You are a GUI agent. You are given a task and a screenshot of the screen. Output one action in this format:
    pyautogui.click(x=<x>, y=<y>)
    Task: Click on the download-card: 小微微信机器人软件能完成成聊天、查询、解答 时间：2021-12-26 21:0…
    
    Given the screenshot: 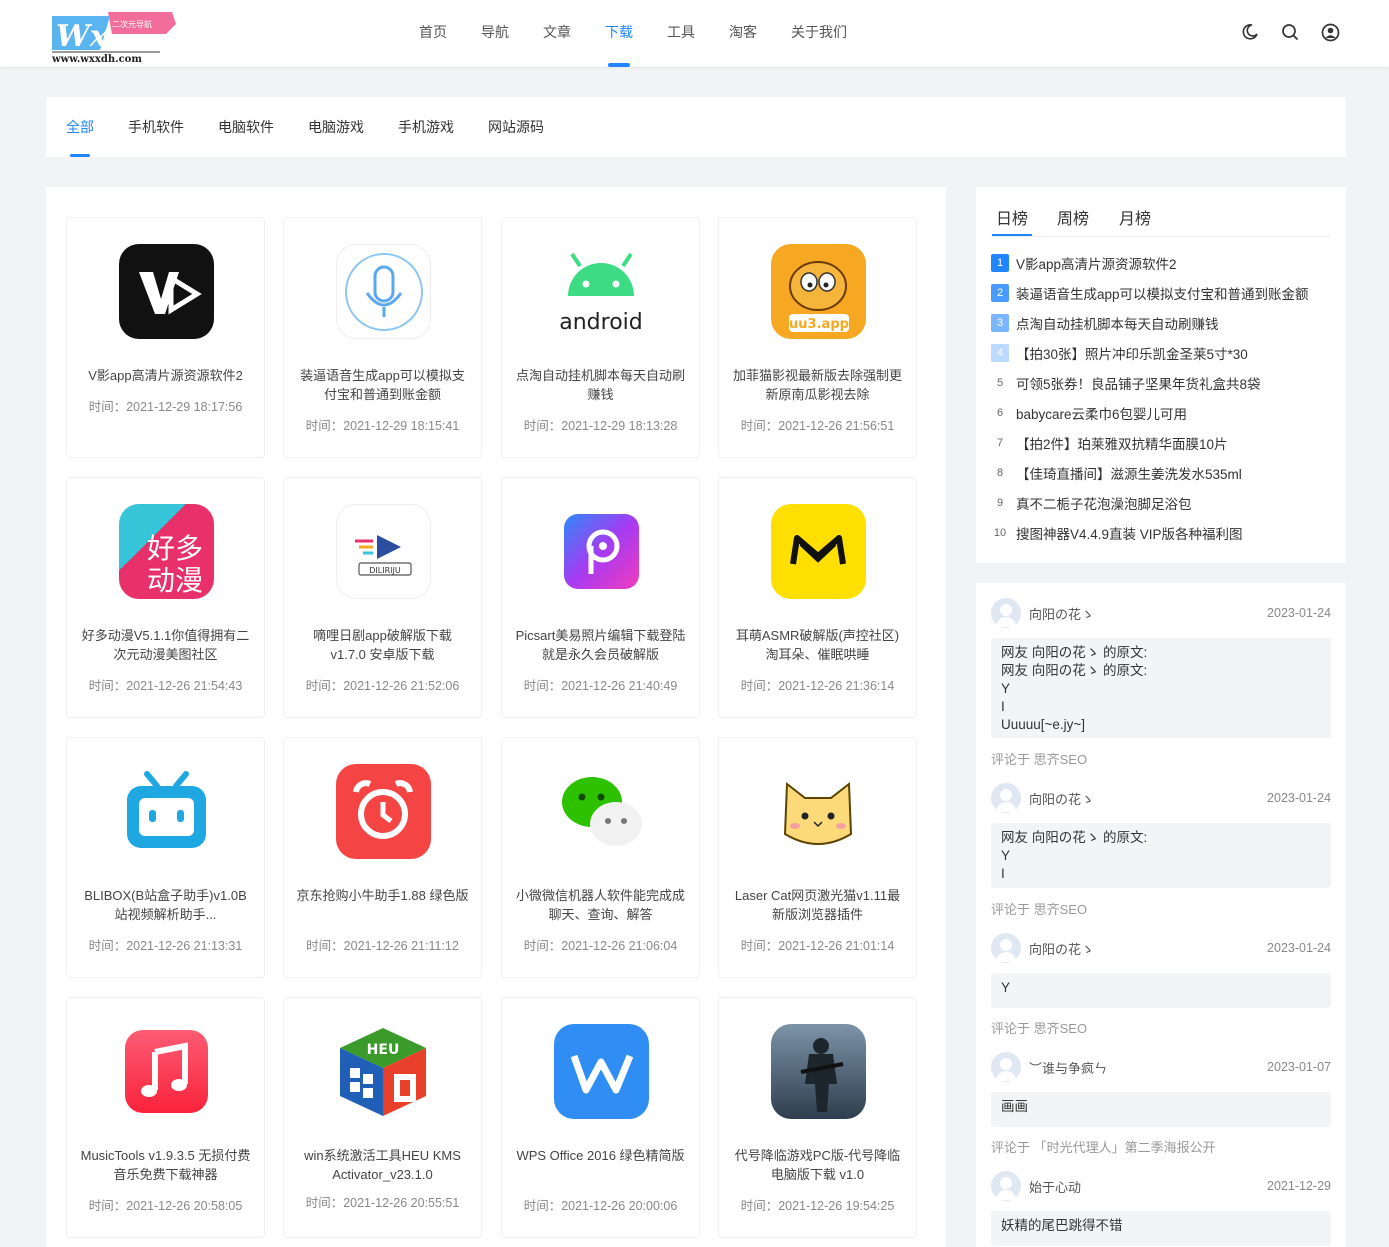 What is the action you would take?
    pyautogui.click(x=600, y=857)
    